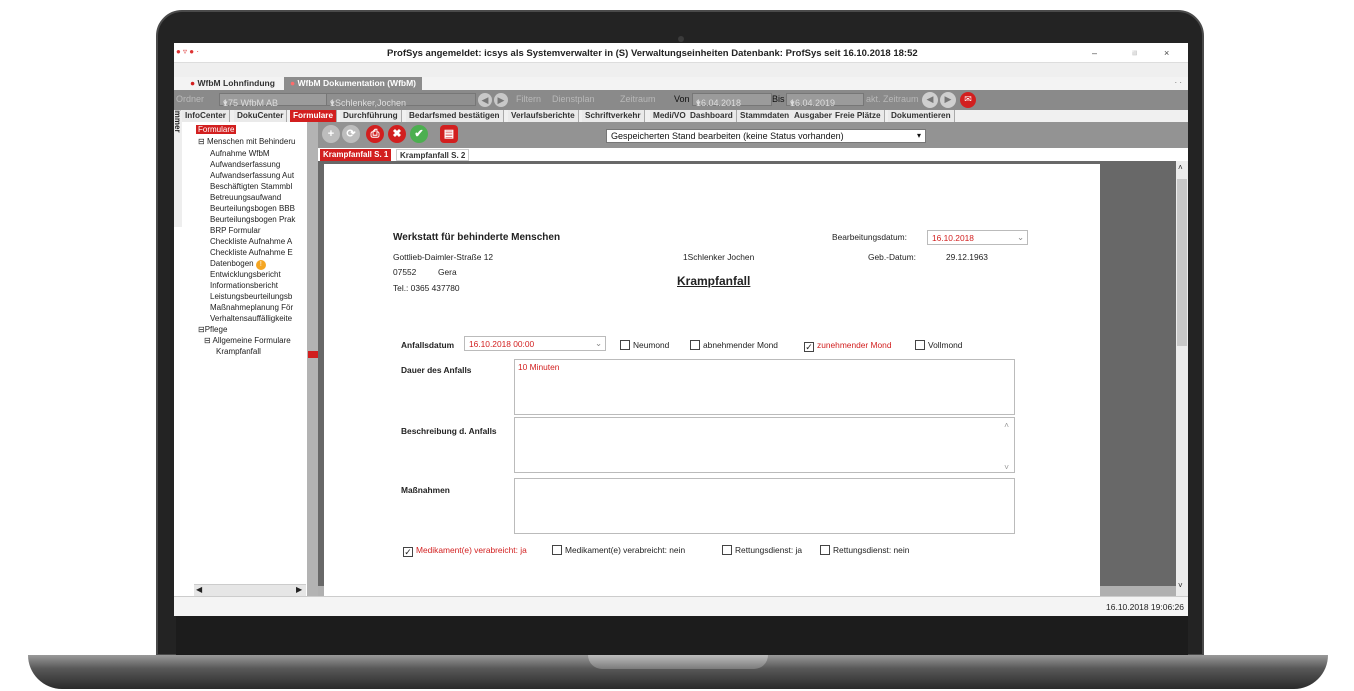 The height and width of the screenshot is (691, 1354). What do you see at coordinates (1178, 82) in the screenshot?
I see `tab-overflow-icon: · ·` at bounding box center [1178, 82].